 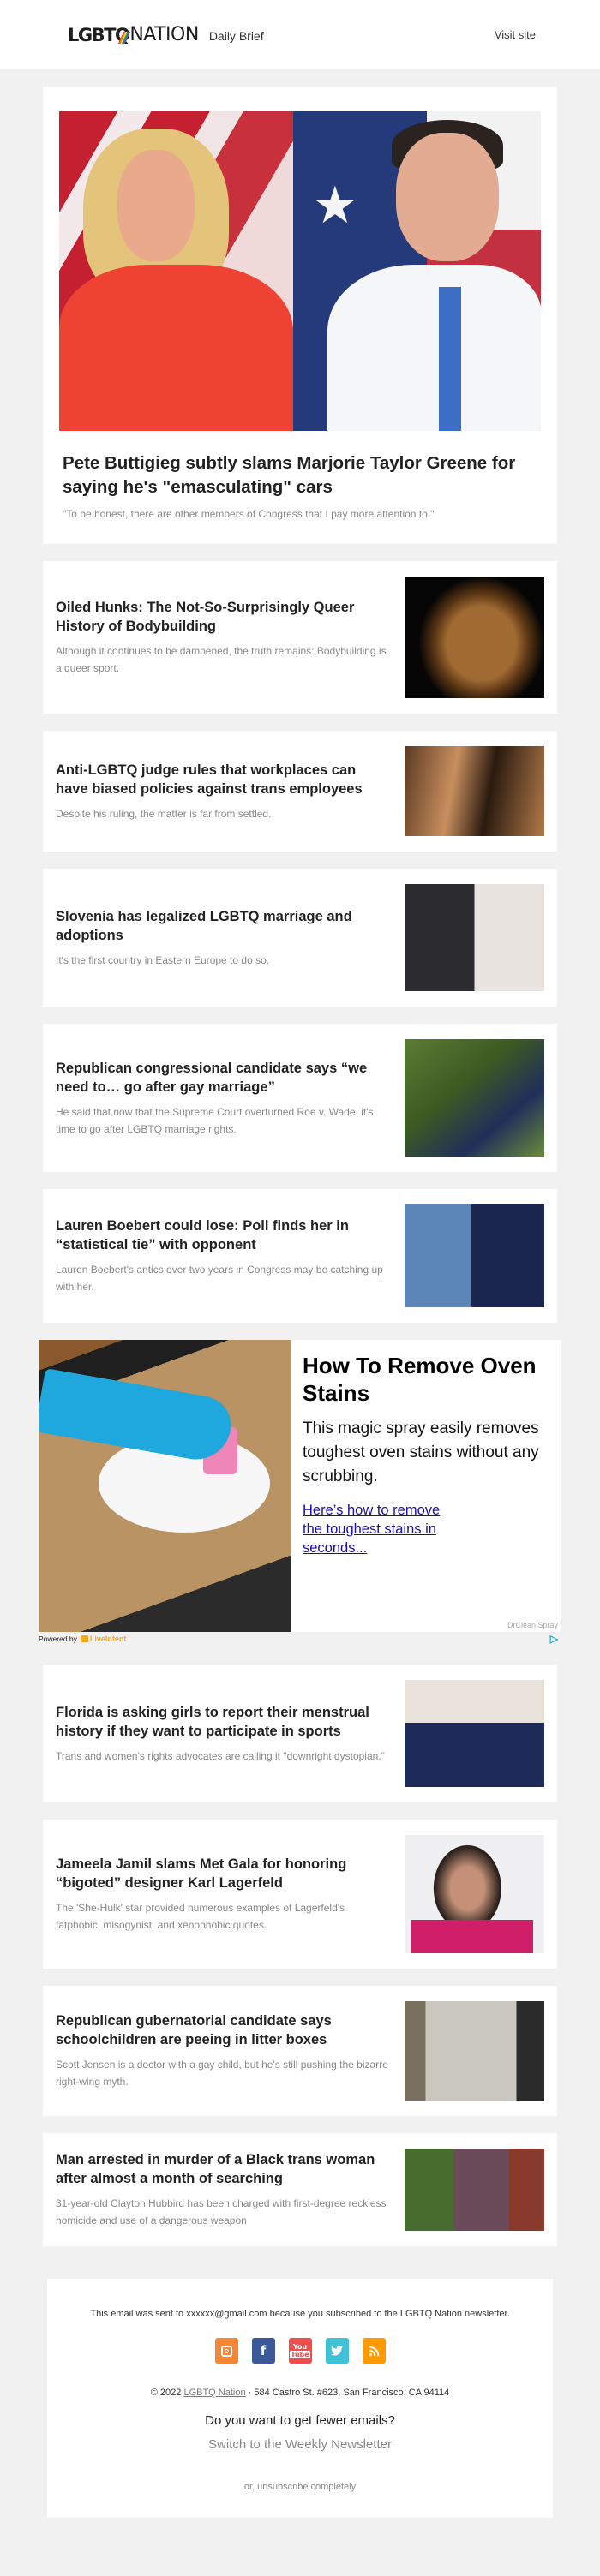 I want to click on social-links: f You Tube, so click(x=300, y=2351).